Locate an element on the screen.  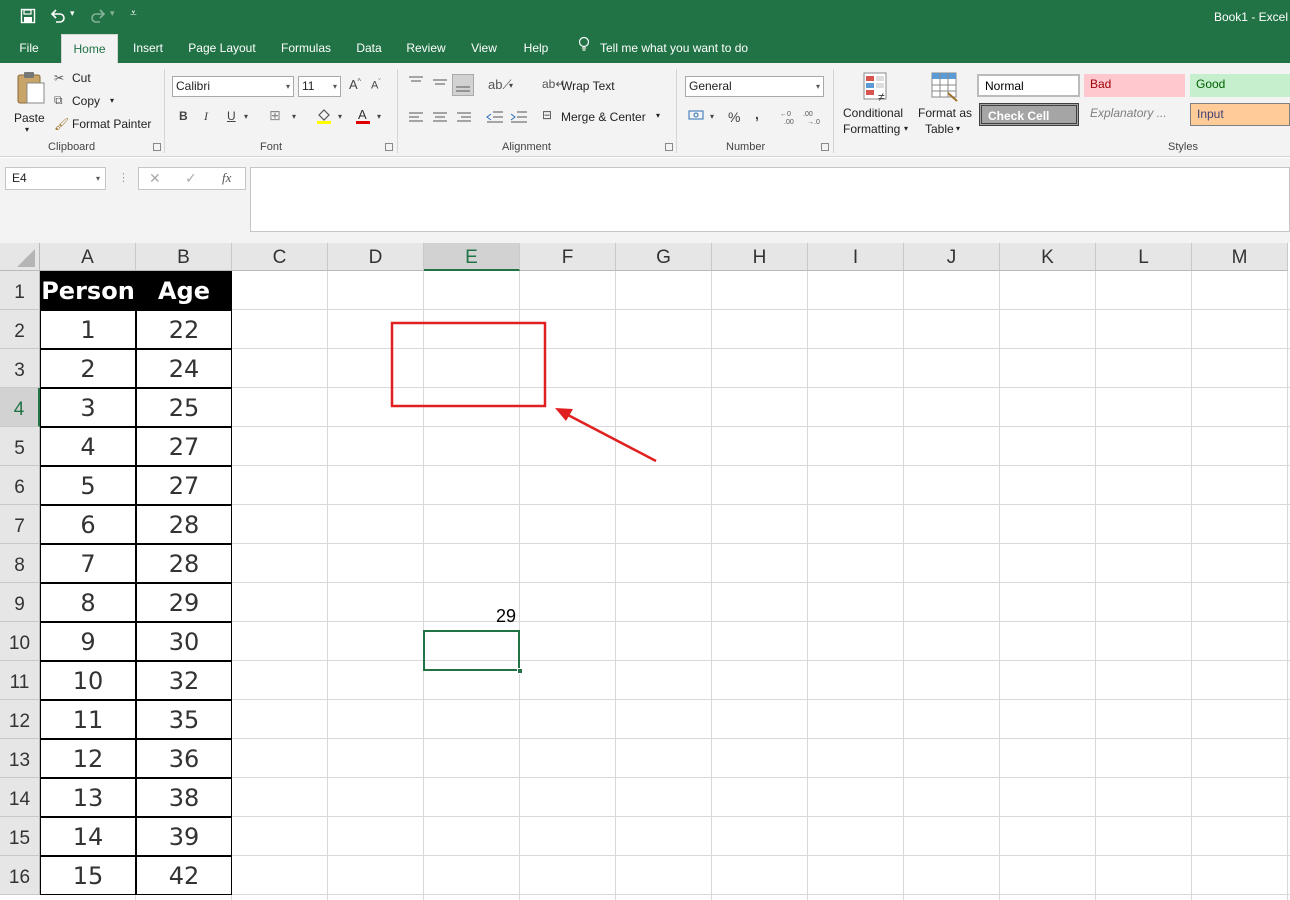
formula-bar: E4 ▾ ⋮ ✕ ✓ fx is located at coordinates (645, 200).